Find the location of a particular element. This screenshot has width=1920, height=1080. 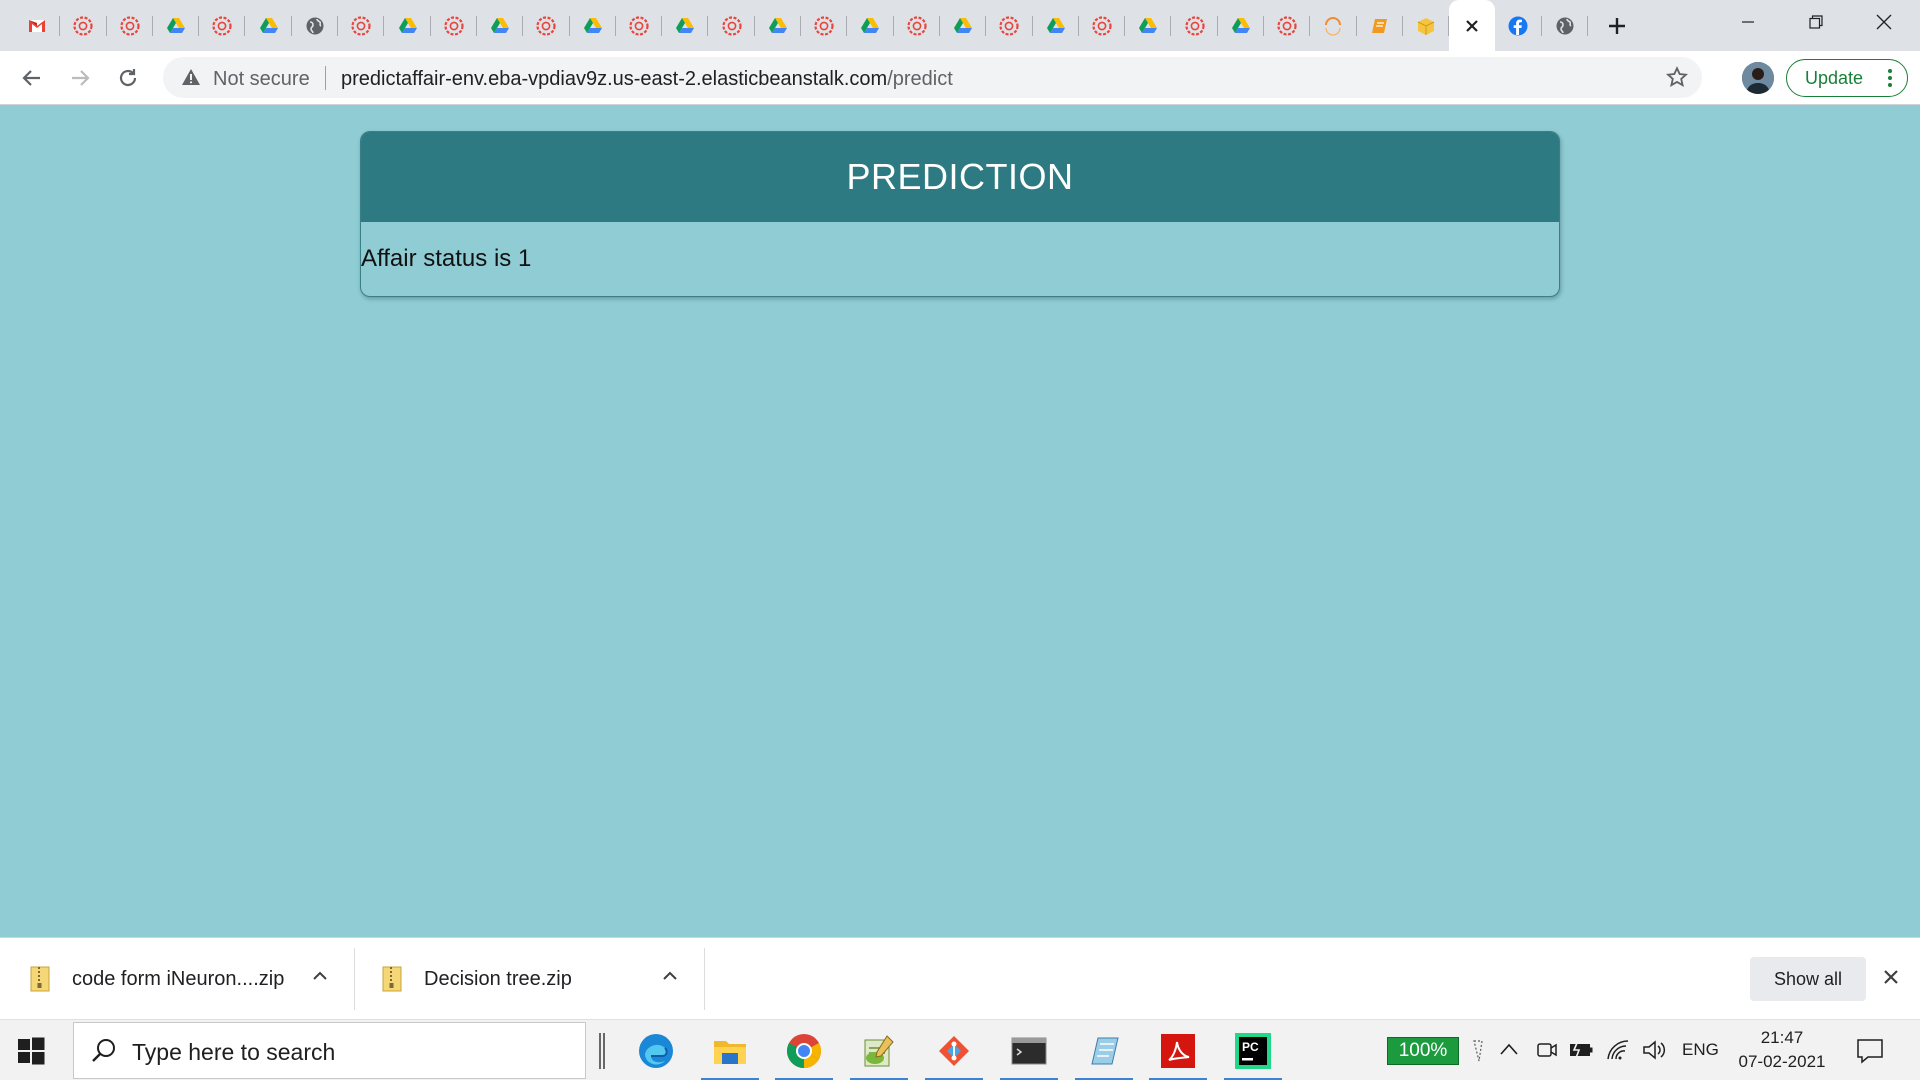

clock: 21:47 07-02-2021 is located at coordinates (1782, 1050).